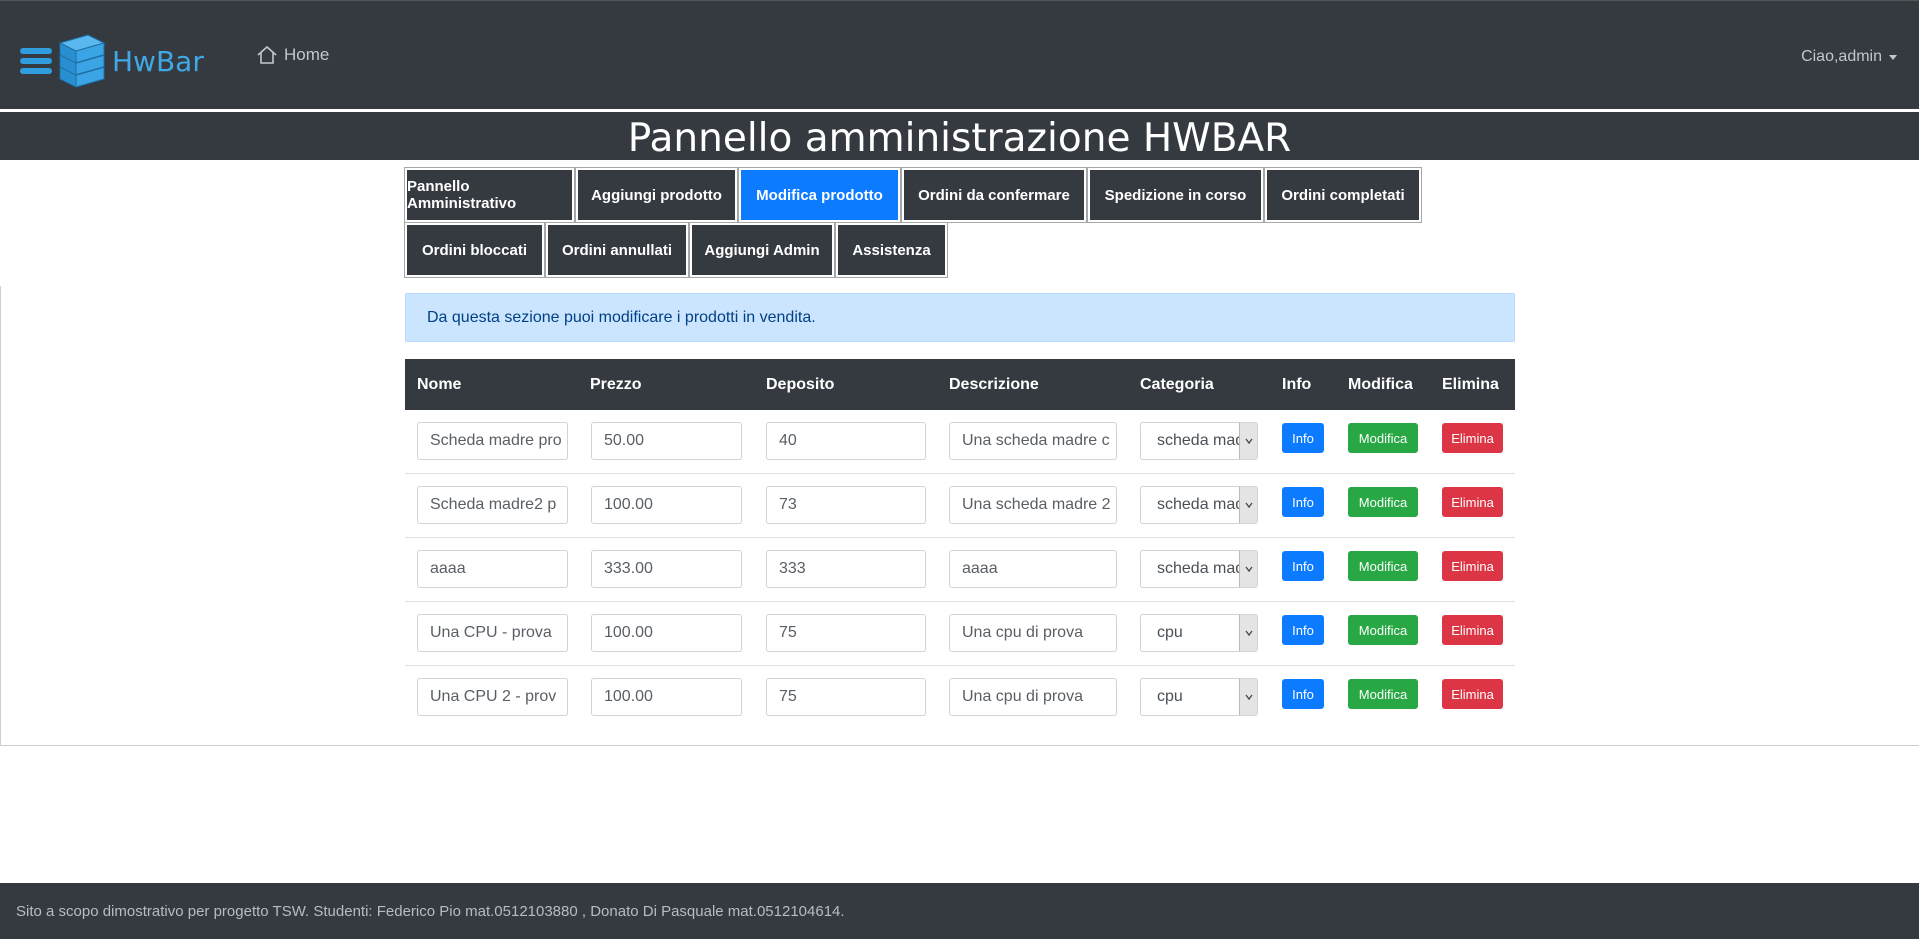  I want to click on menu-icon, so click(36, 61).